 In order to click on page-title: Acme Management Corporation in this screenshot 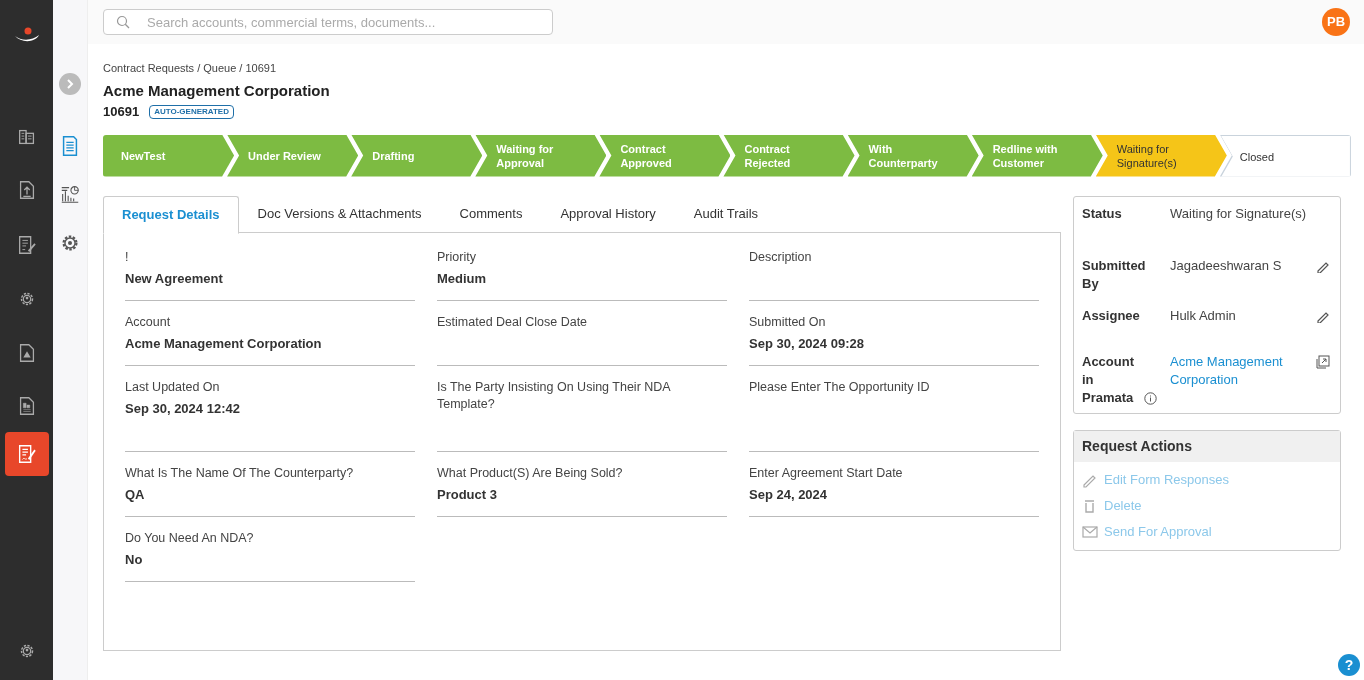, I will do `click(217, 91)`.